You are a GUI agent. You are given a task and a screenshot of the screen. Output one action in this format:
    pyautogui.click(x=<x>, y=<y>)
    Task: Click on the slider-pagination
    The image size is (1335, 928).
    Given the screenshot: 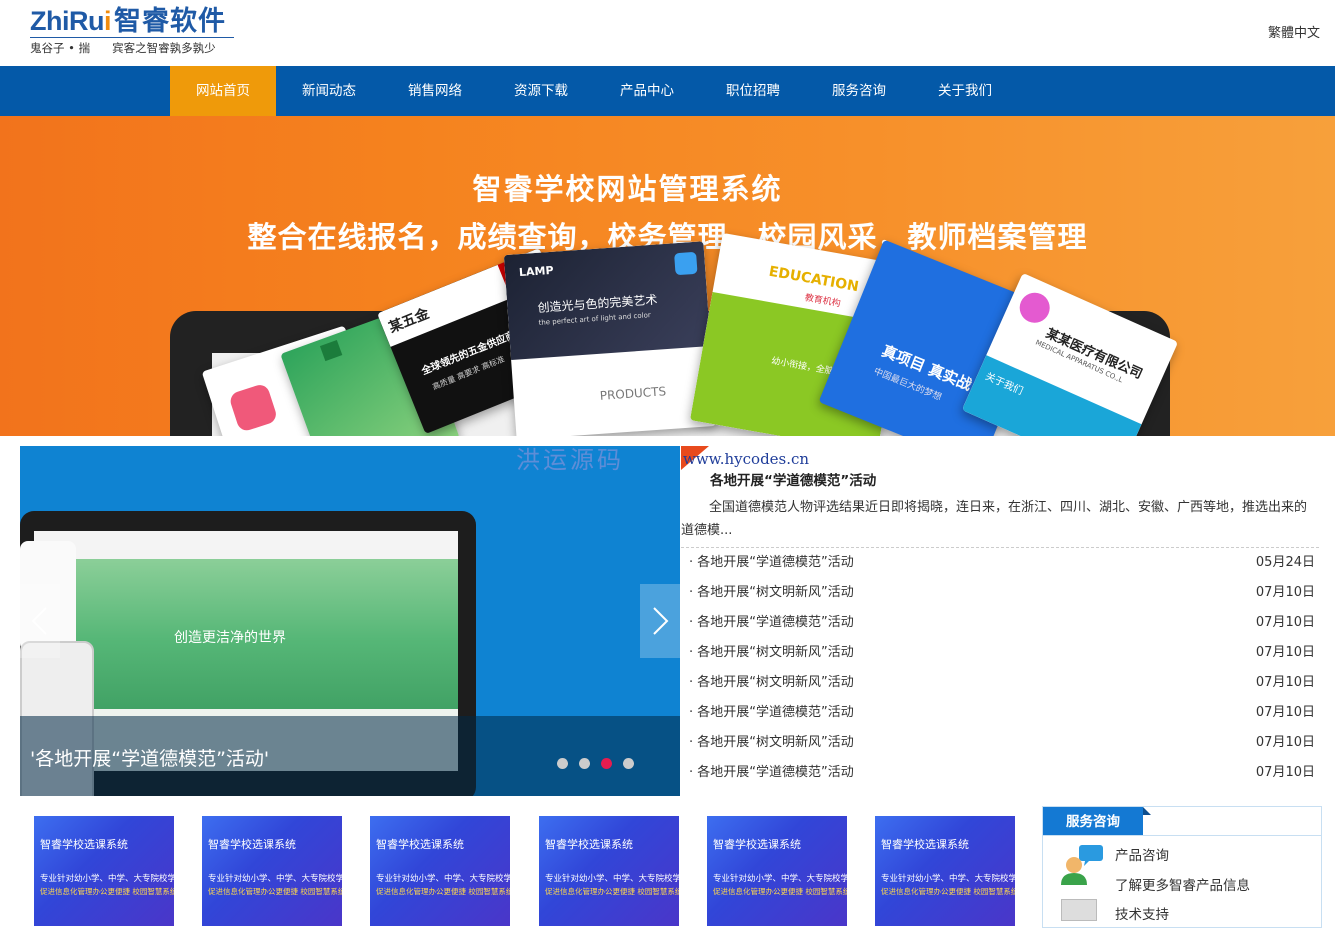 What is the action you would take?
    pyautogui.click(x=601, y=763)
    